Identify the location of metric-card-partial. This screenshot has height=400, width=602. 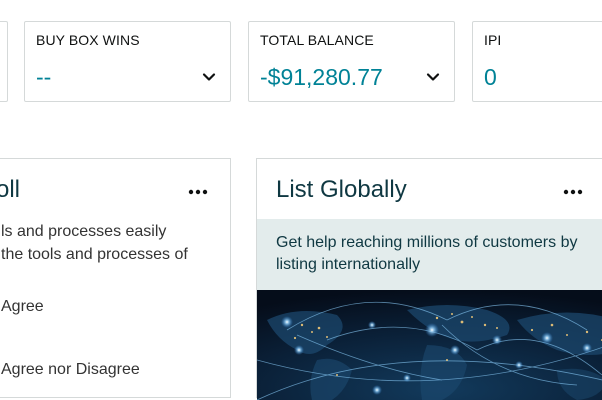
(4, 61).